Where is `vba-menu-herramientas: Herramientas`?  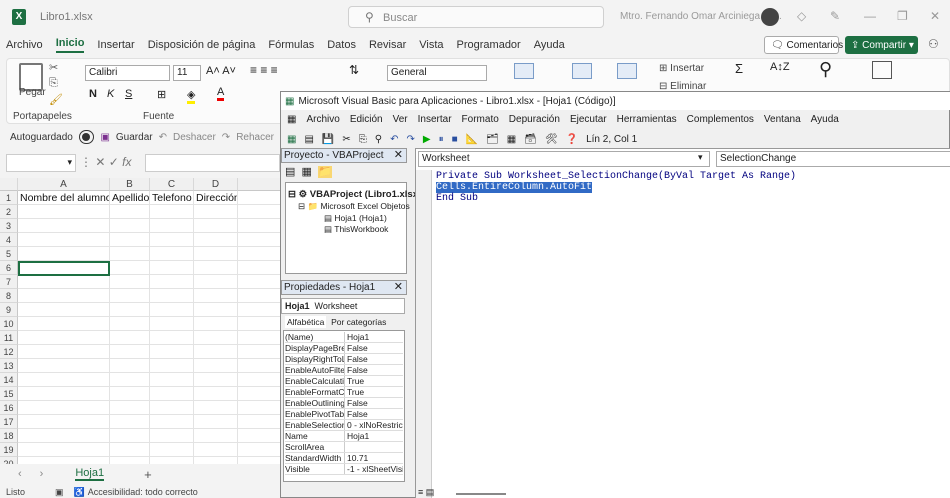
vba-menu-herramientas: Herramientas is located at coordinates (647, 119).